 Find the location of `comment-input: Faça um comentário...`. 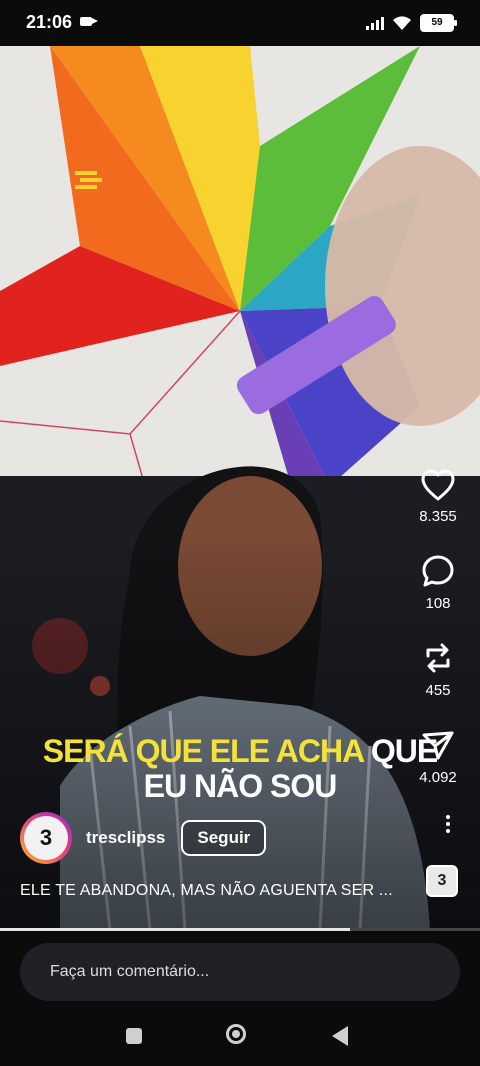

comment-input: Faça um comentário... is located at coordinates (240, 972).